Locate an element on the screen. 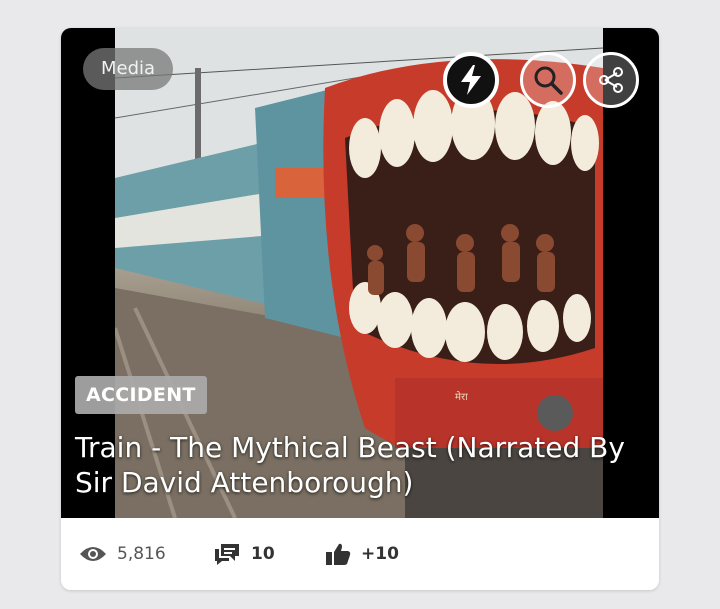 The width and height of the screenshot is (720, 609). likes-stat: +10 is located at coordinates (362, 554).